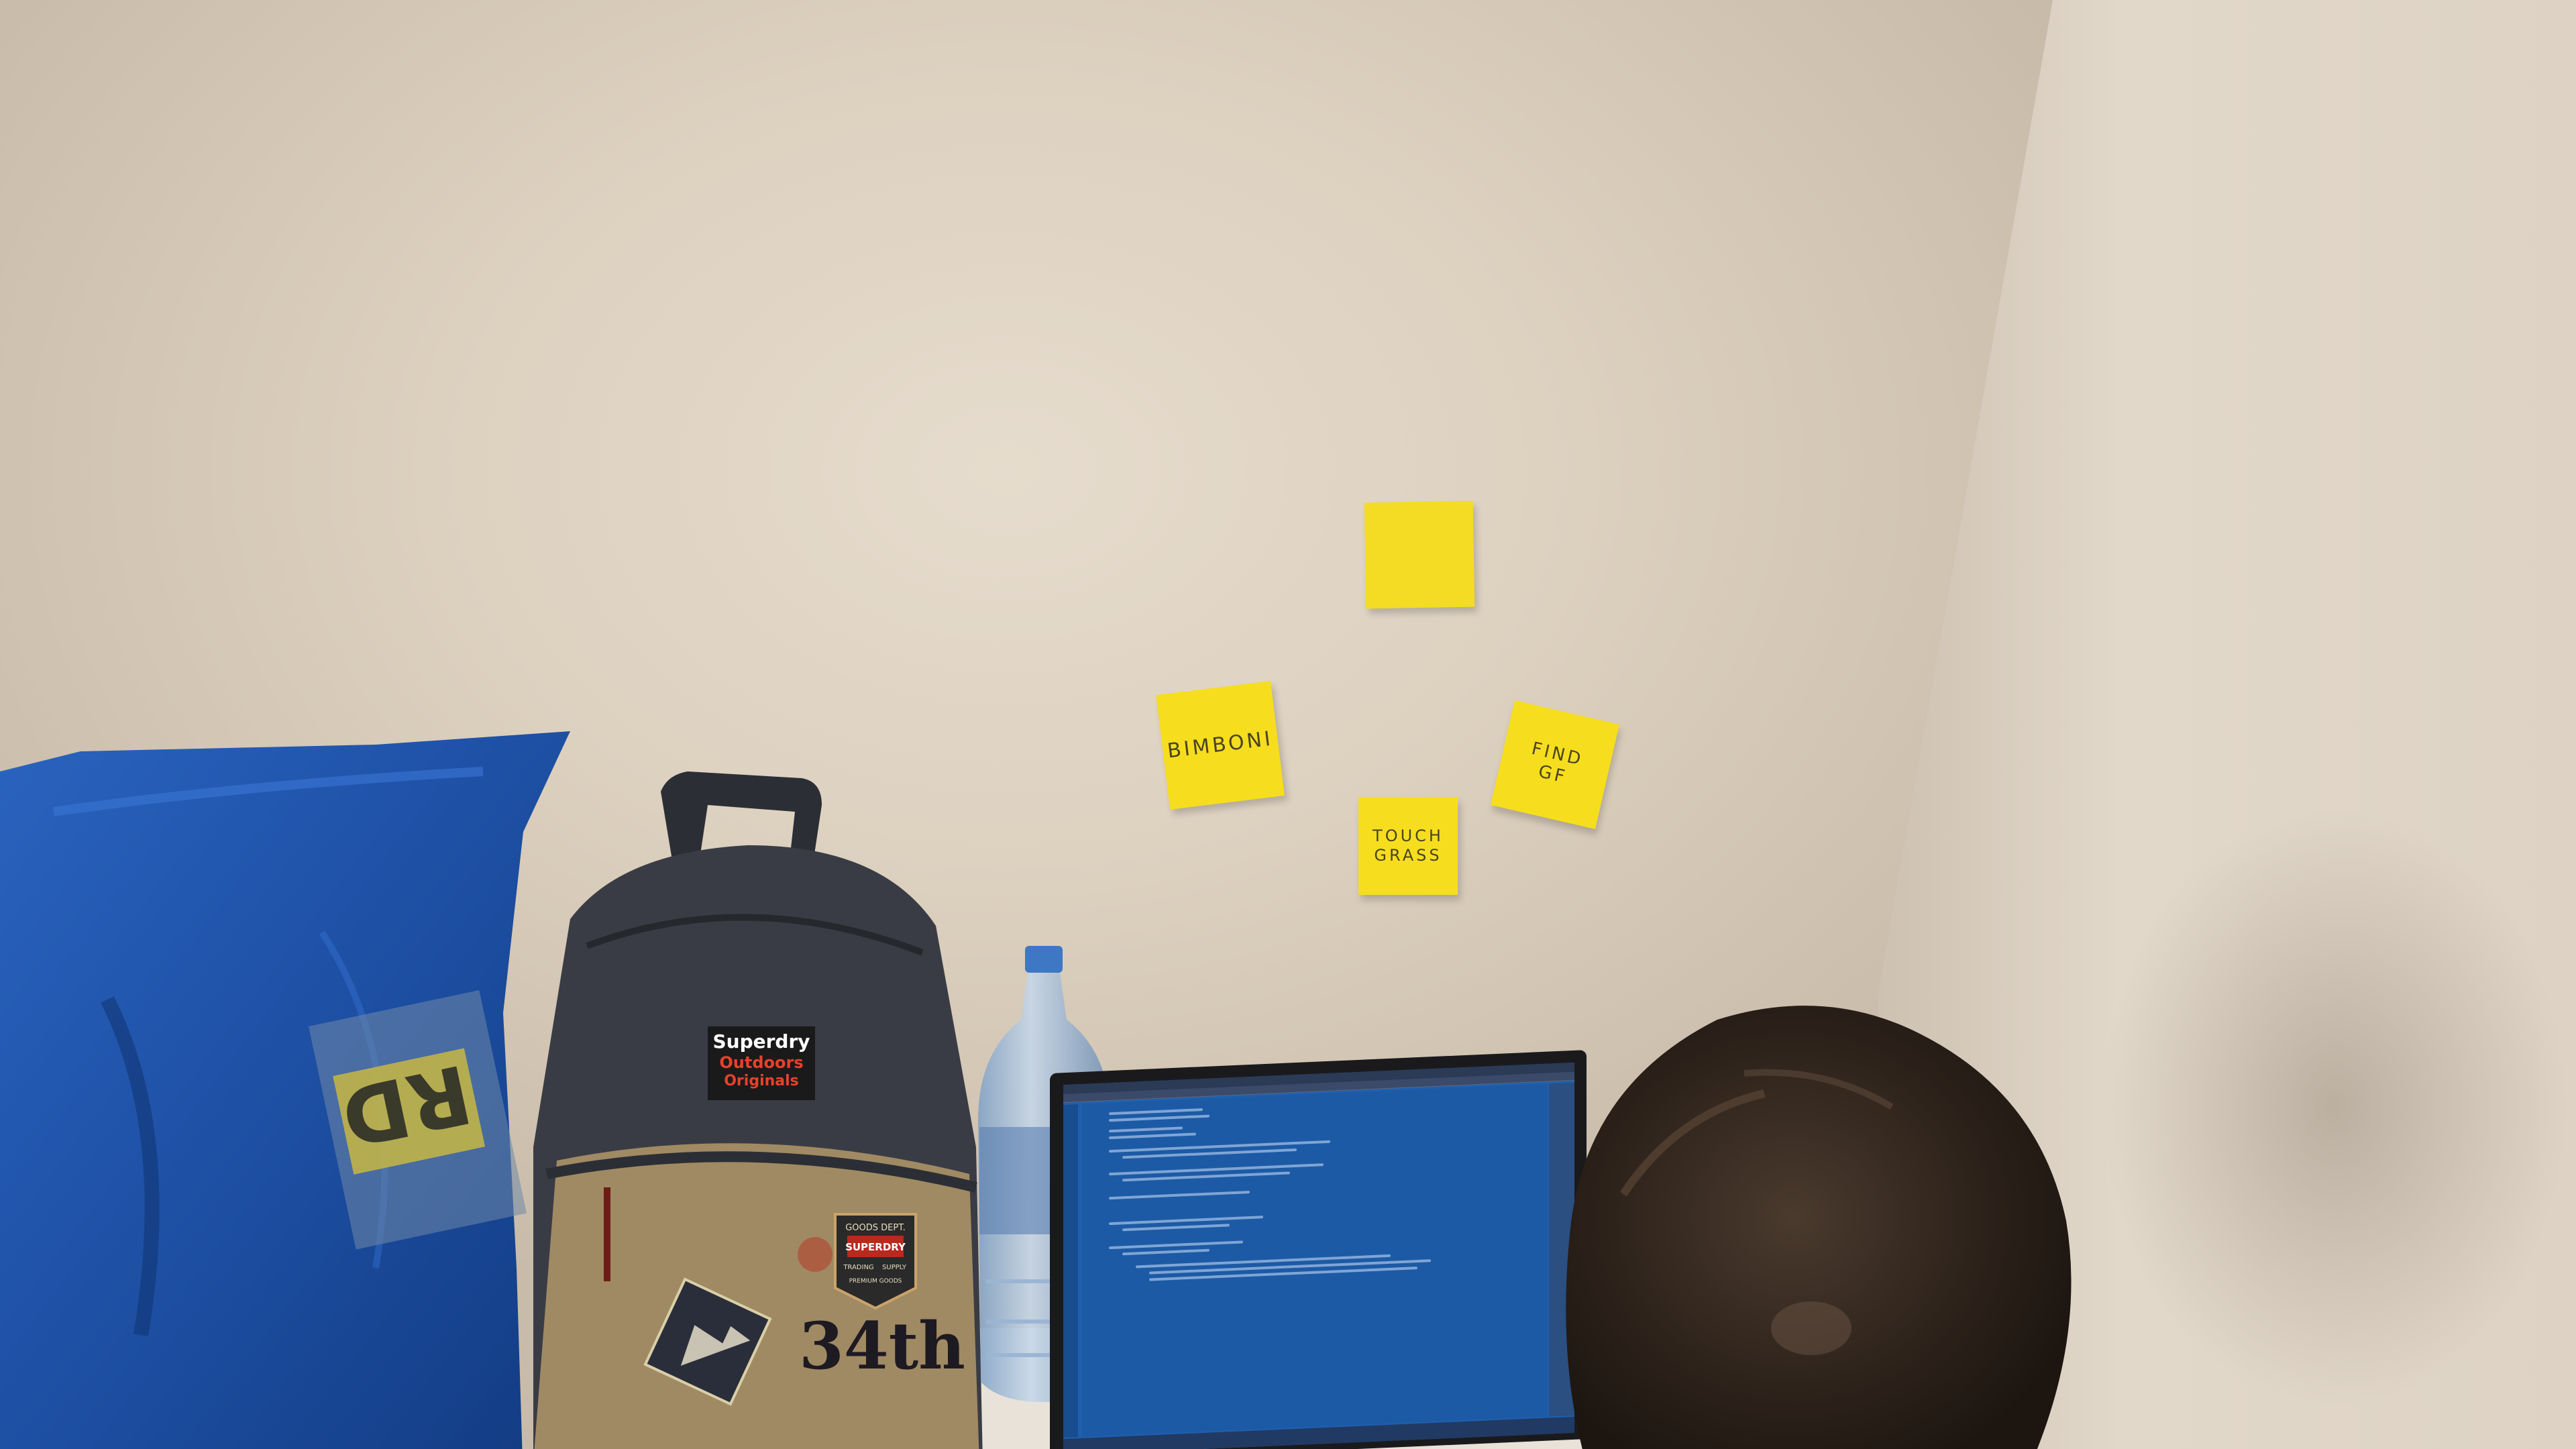 The image size is (2576, 1449). What do you see at coordinates (761, 1081) in the screenshot?
I see `brand-line: Originals` at bounding box center [761, 1081].